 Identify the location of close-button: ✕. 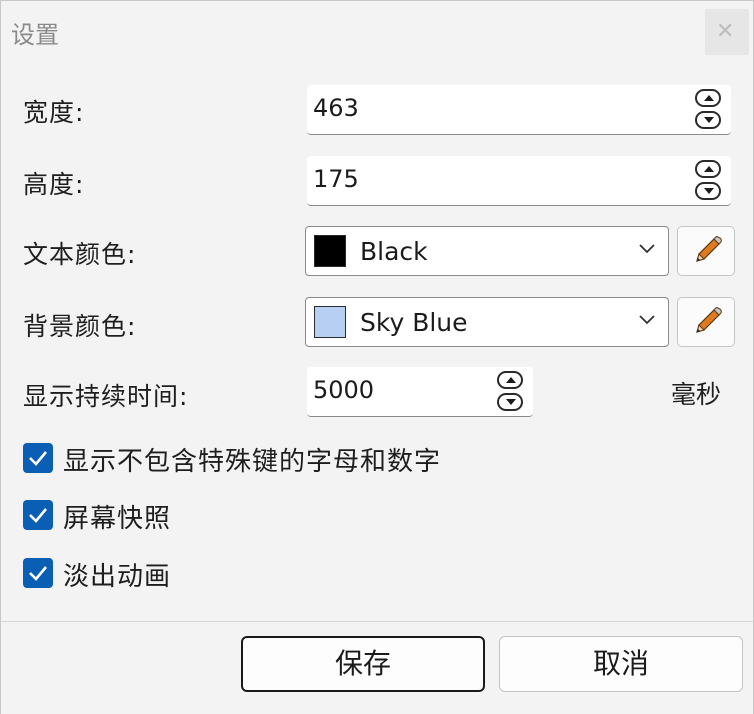
(727, 32).